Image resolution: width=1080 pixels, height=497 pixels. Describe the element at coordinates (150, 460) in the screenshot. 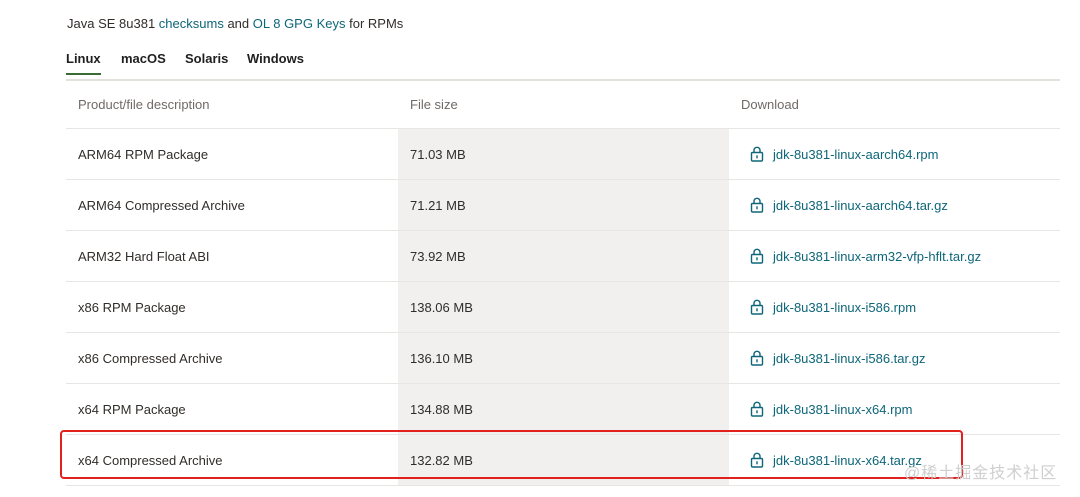

I see `row-description: x64 Compressed Archive` at that location.